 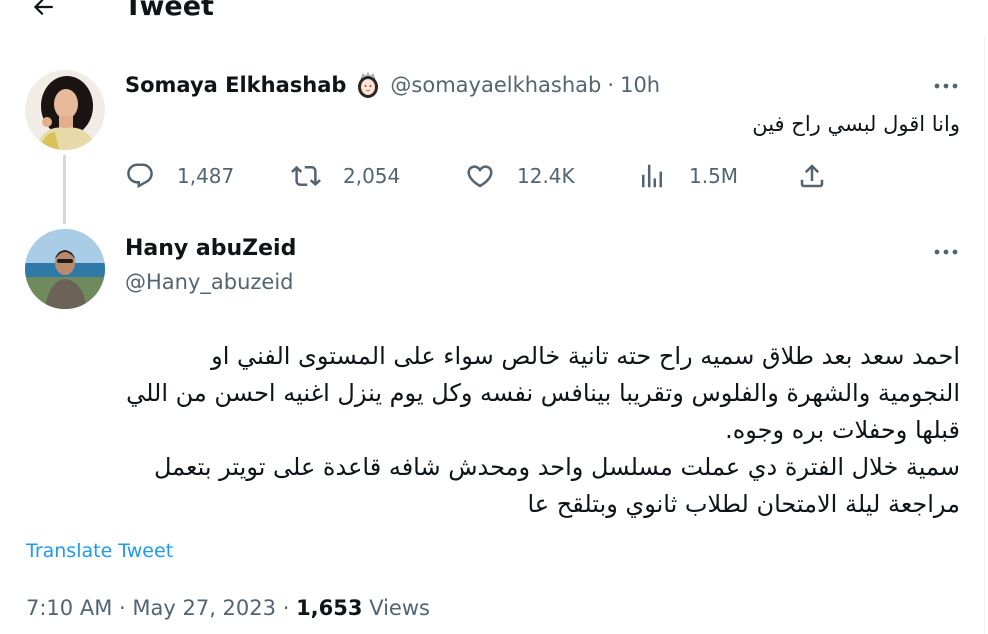 I want to click on translate-tweet-link: Translate Tweet, so click(x=99, y=551).